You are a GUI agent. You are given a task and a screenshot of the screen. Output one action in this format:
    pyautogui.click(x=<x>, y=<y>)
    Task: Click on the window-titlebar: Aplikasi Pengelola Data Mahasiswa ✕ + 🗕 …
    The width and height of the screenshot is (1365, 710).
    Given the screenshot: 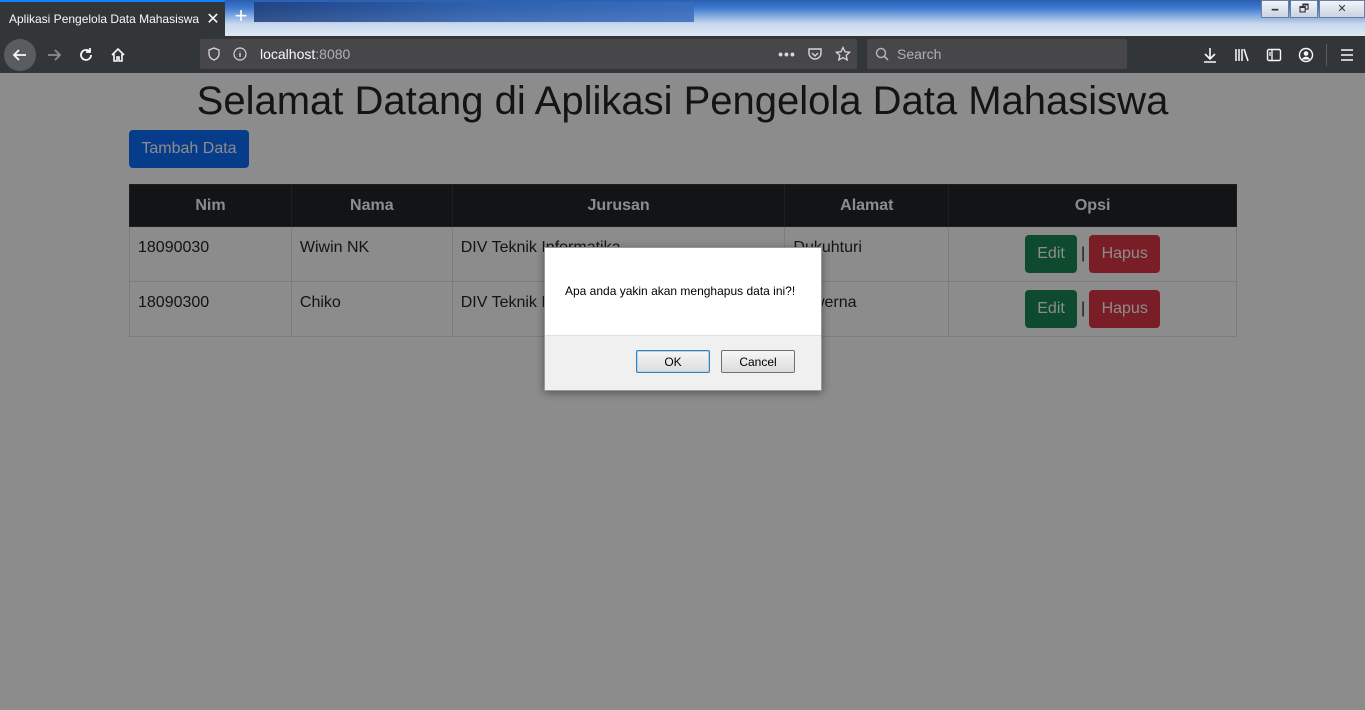 What is the action you would take?
    pyautogui.click(x=682, y=18)
    